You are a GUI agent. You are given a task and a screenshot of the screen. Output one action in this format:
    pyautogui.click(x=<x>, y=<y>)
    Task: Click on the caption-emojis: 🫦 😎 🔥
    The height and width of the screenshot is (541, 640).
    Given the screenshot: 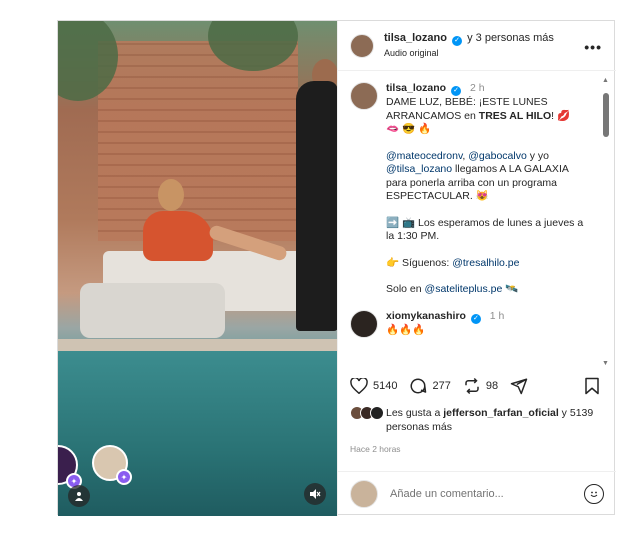 What is the action you would take?
    pyautogui.click(x=409, y=129)
    